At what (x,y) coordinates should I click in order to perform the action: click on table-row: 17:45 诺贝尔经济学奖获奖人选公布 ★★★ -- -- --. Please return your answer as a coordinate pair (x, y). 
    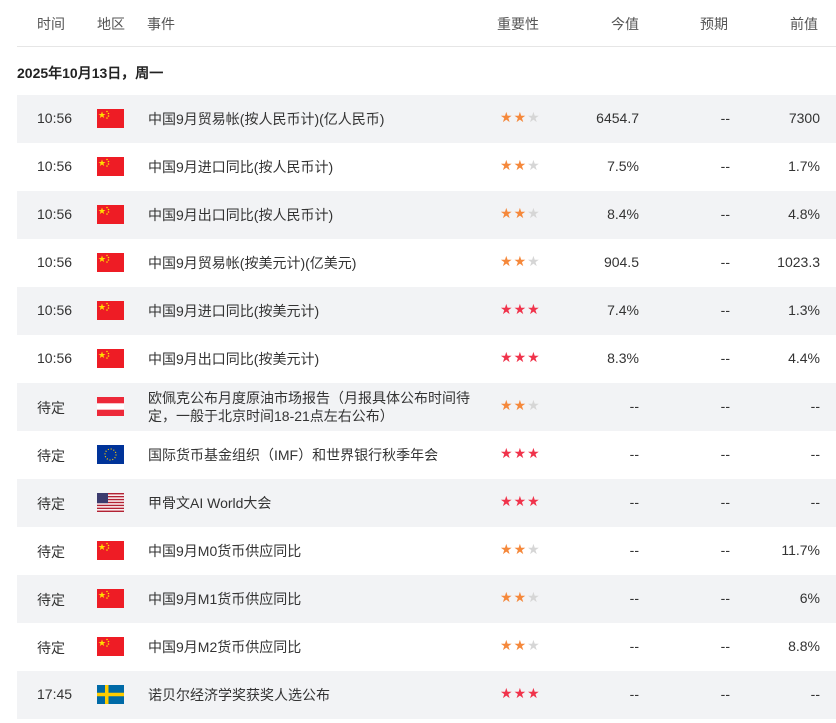
    Looking at the image, I should click on (426, 695).